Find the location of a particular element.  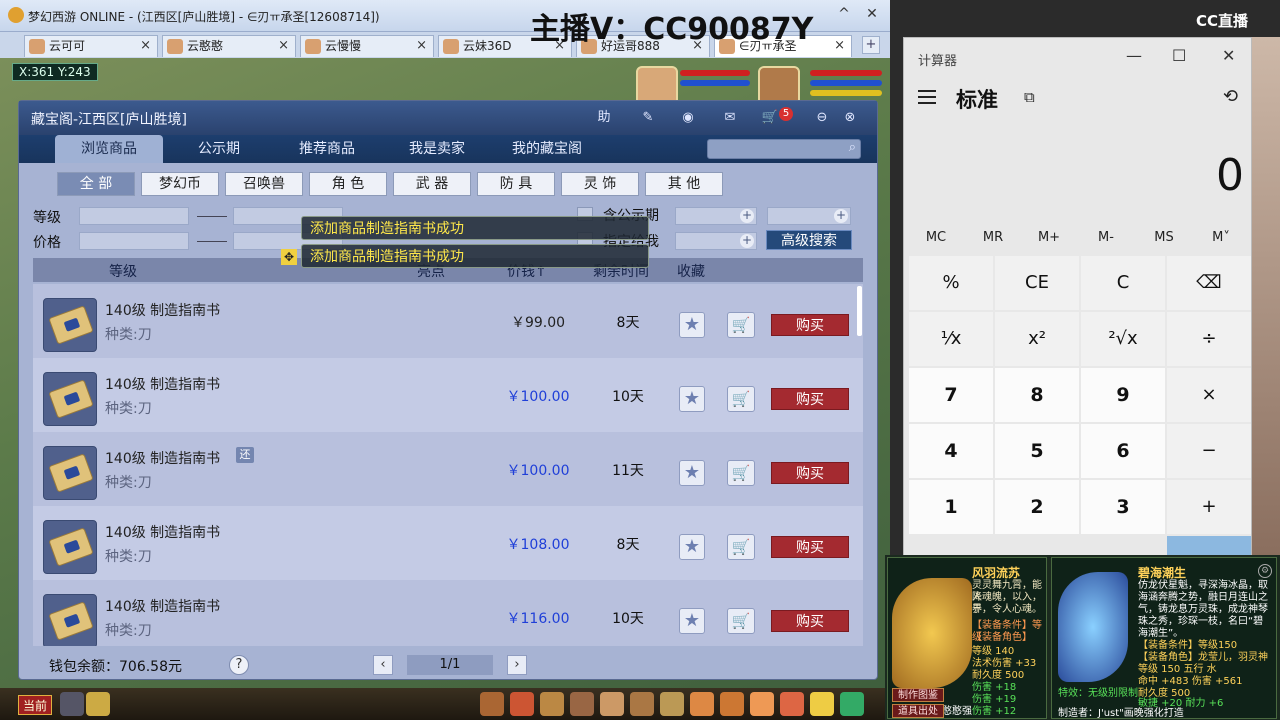

tab-browse: 浏览商品 is located at coordinates (109, 149).